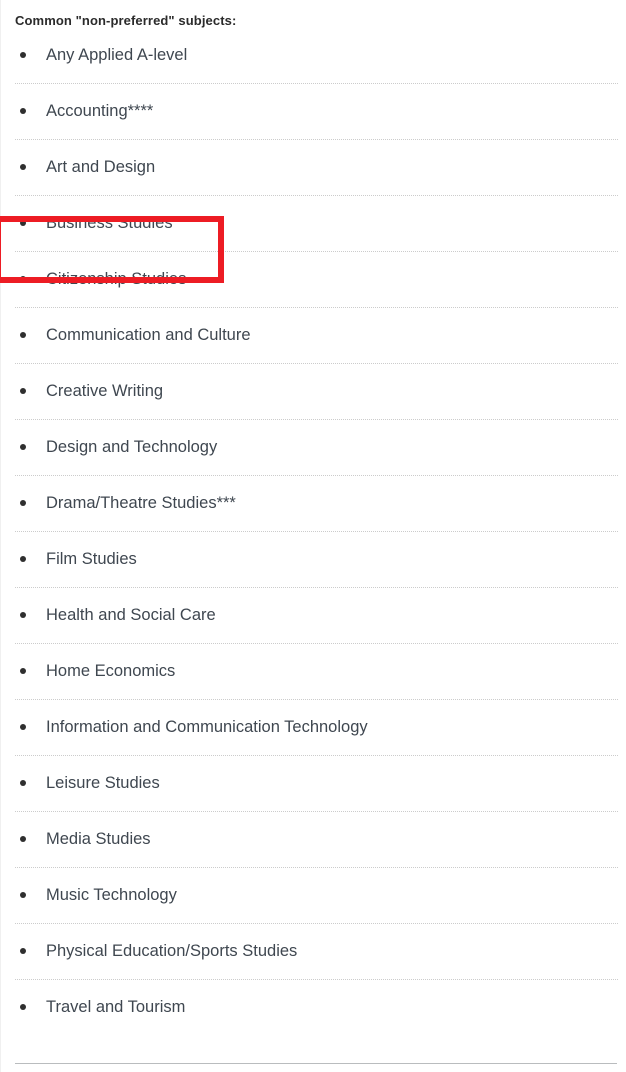 The width and height of the screenshot is (626, 1072). I want to click on list-item-label: Leisure Studies, so click(103, 783).